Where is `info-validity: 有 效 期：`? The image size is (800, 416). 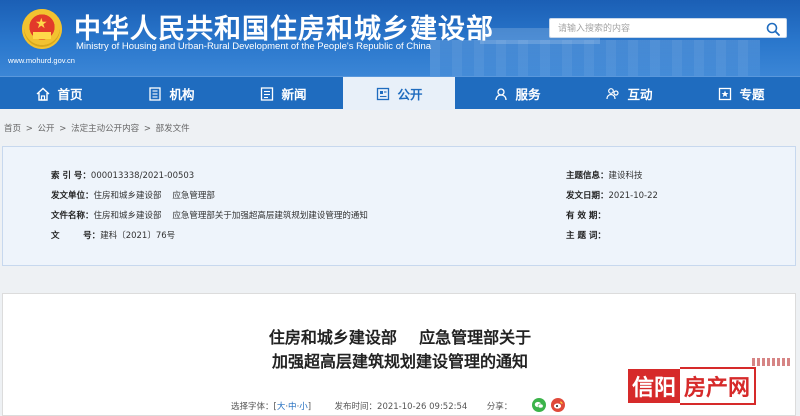
info-validity: 有 效 期： is located at coordinates (586, 215).